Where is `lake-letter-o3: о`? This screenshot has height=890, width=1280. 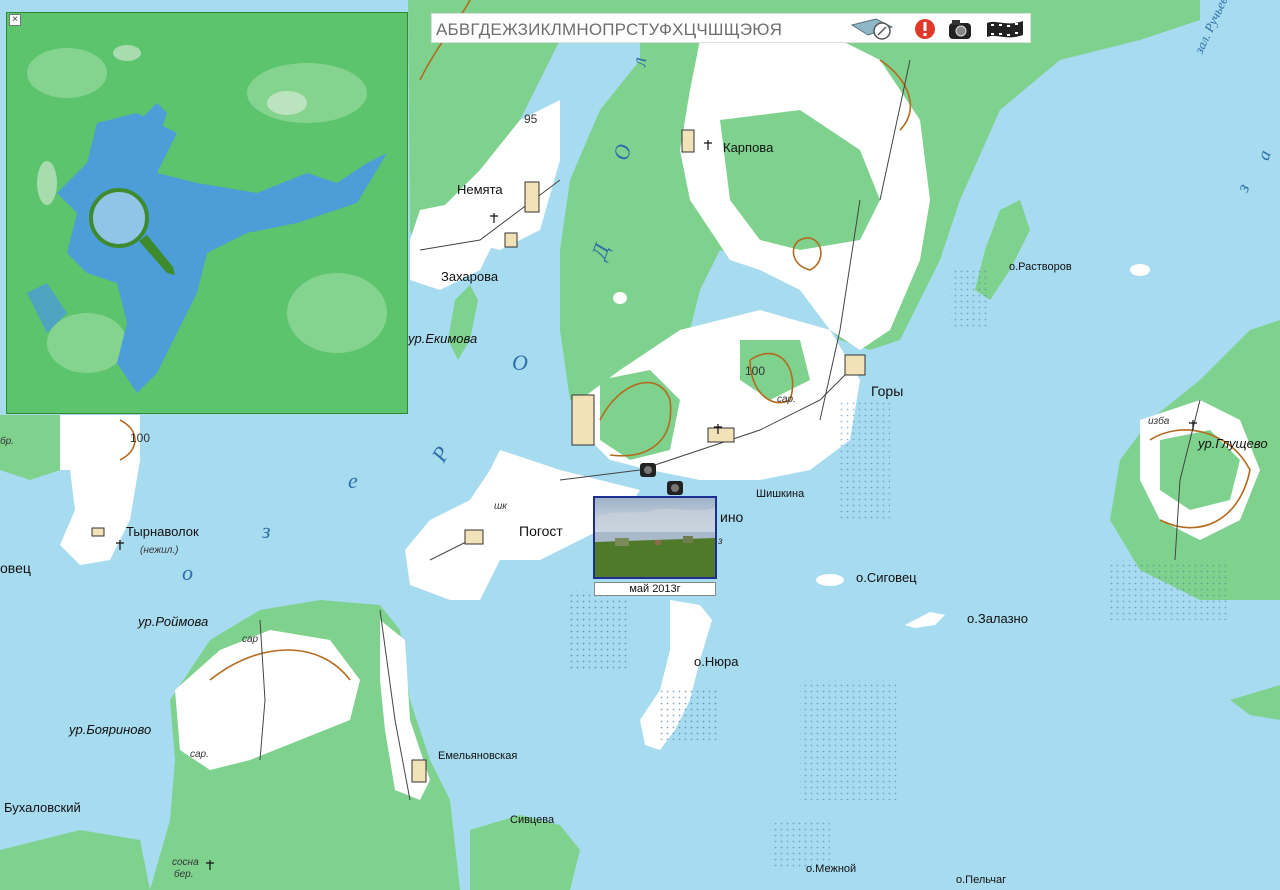 lake-letter-o3: о is located at coordinates (187, 572).